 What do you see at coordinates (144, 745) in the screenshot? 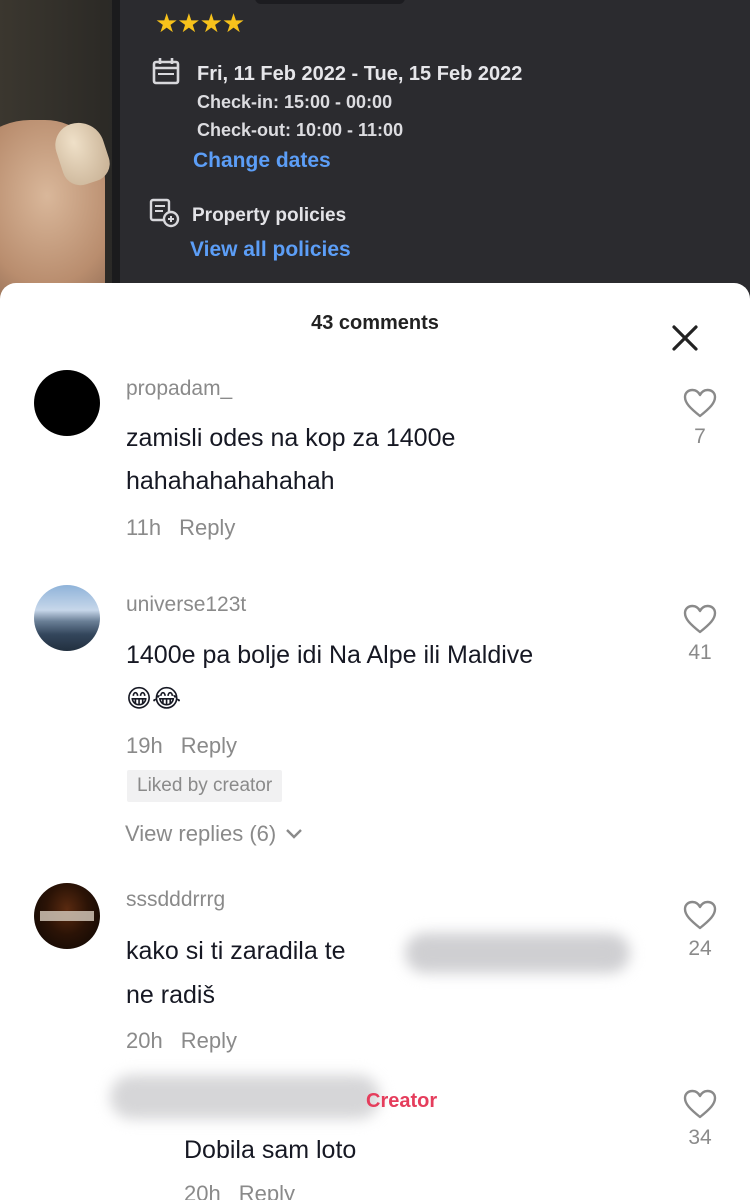
I see `comment-time: 19h` at bounding box center [144, 745].